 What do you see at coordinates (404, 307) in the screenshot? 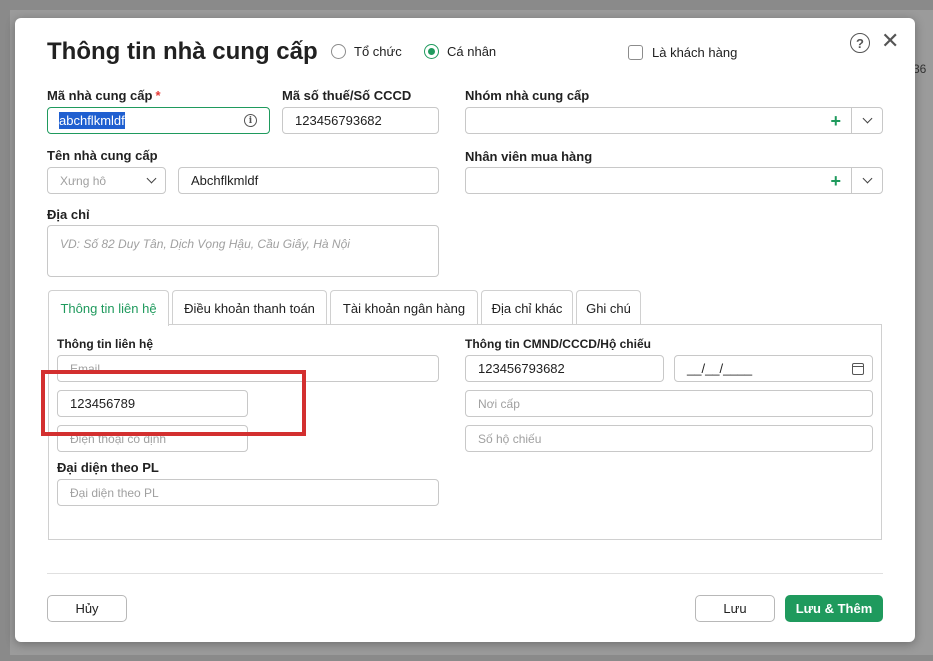
I see `tab-bank-accounts: Tài khoản ngân hàng` at bounding box center [404, 307].